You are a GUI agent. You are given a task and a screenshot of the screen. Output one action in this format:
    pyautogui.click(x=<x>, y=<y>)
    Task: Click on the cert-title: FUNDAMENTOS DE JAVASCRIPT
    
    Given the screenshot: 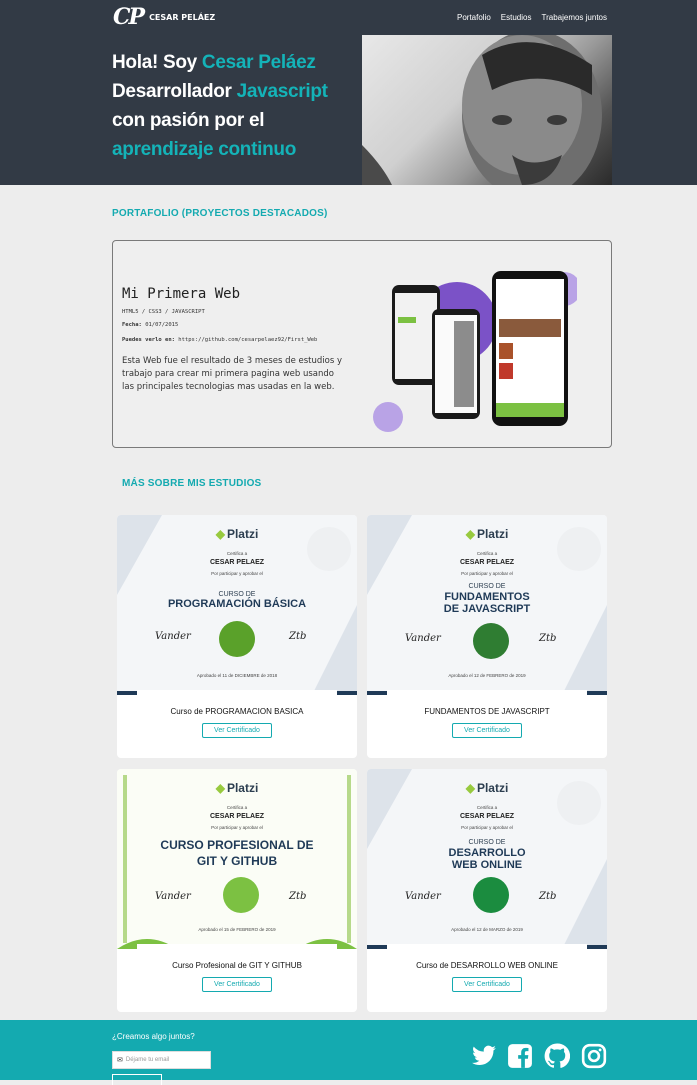 What is the action you would take?
    pyautogui.click(x=487, y=711)
    